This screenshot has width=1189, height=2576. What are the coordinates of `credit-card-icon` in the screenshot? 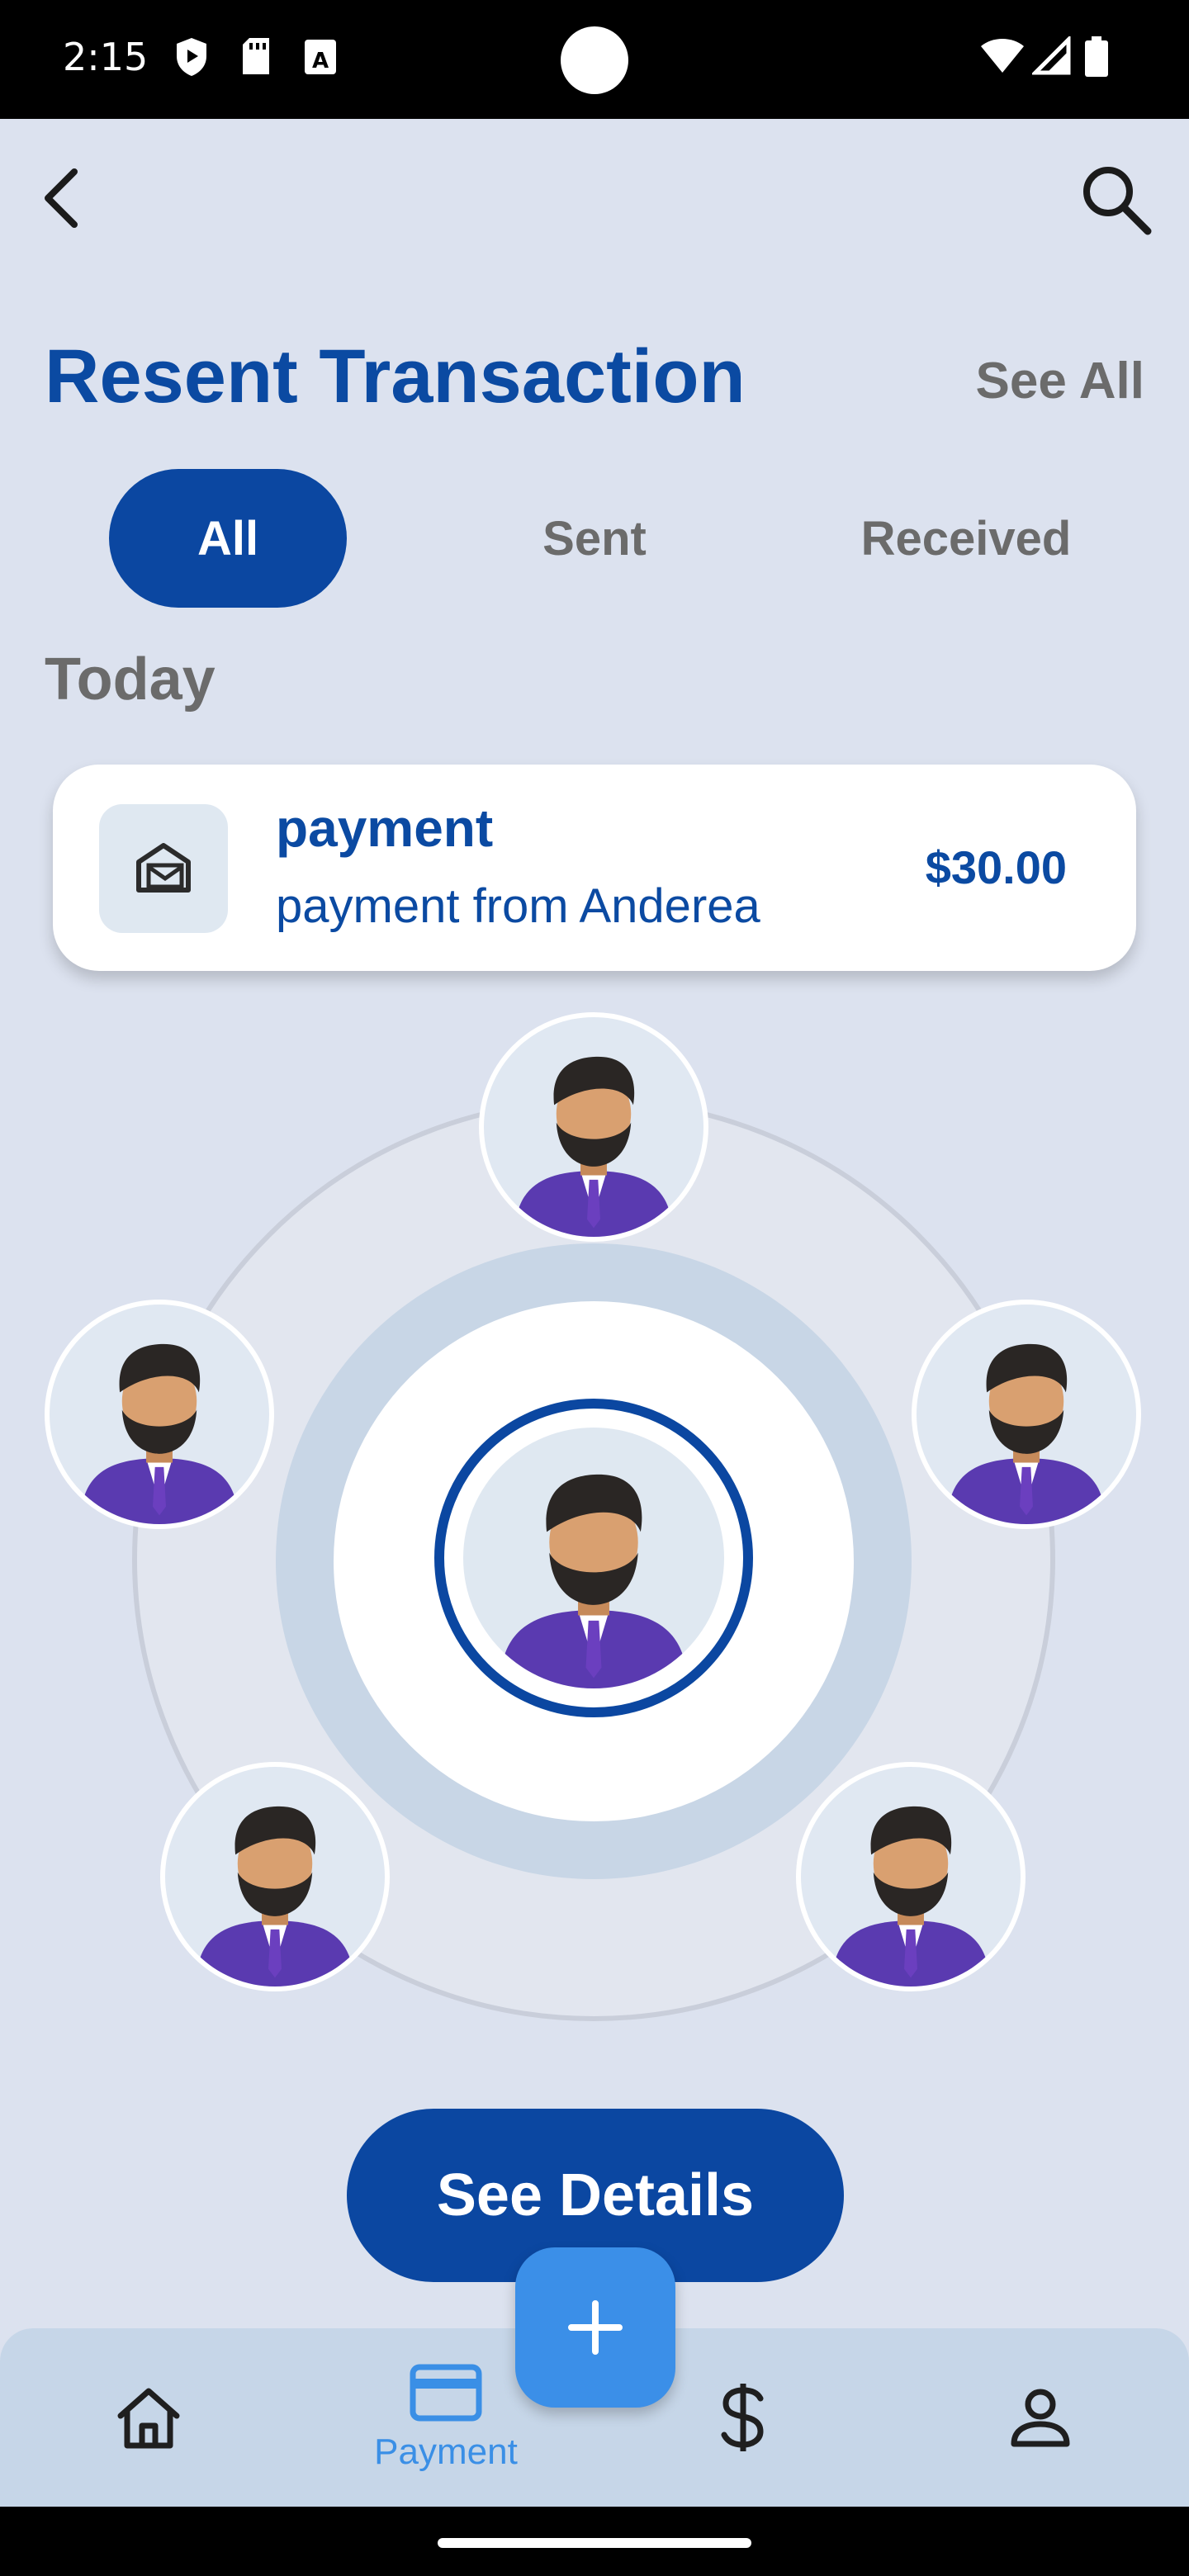 It's located at (446, 2393).